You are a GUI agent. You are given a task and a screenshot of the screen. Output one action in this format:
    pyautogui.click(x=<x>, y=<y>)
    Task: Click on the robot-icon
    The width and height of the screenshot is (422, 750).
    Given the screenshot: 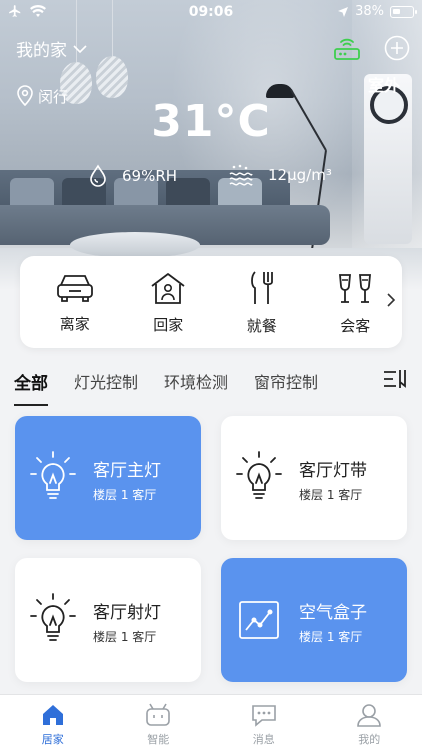 What is the action you would take?
    pyautogui.click(x=158, y=714)
    